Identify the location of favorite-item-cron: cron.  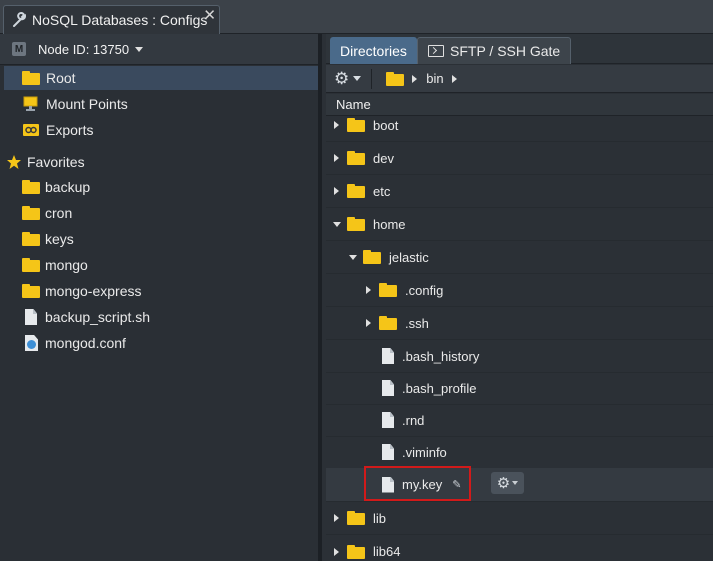
(161, 213).